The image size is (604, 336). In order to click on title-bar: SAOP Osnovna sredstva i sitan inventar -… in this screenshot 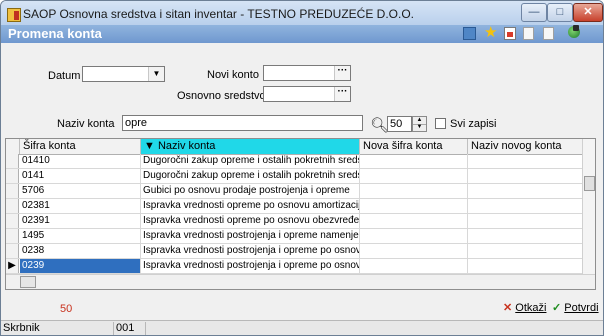, I will do `click(302, 13)`.